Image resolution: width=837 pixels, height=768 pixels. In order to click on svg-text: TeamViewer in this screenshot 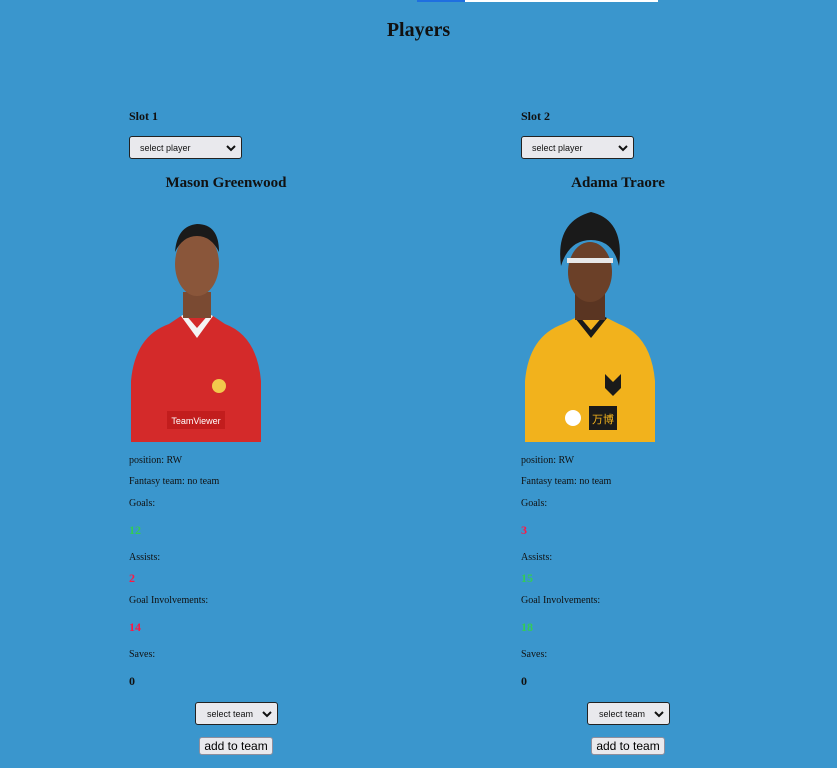, I will do `click(195, 421)`.